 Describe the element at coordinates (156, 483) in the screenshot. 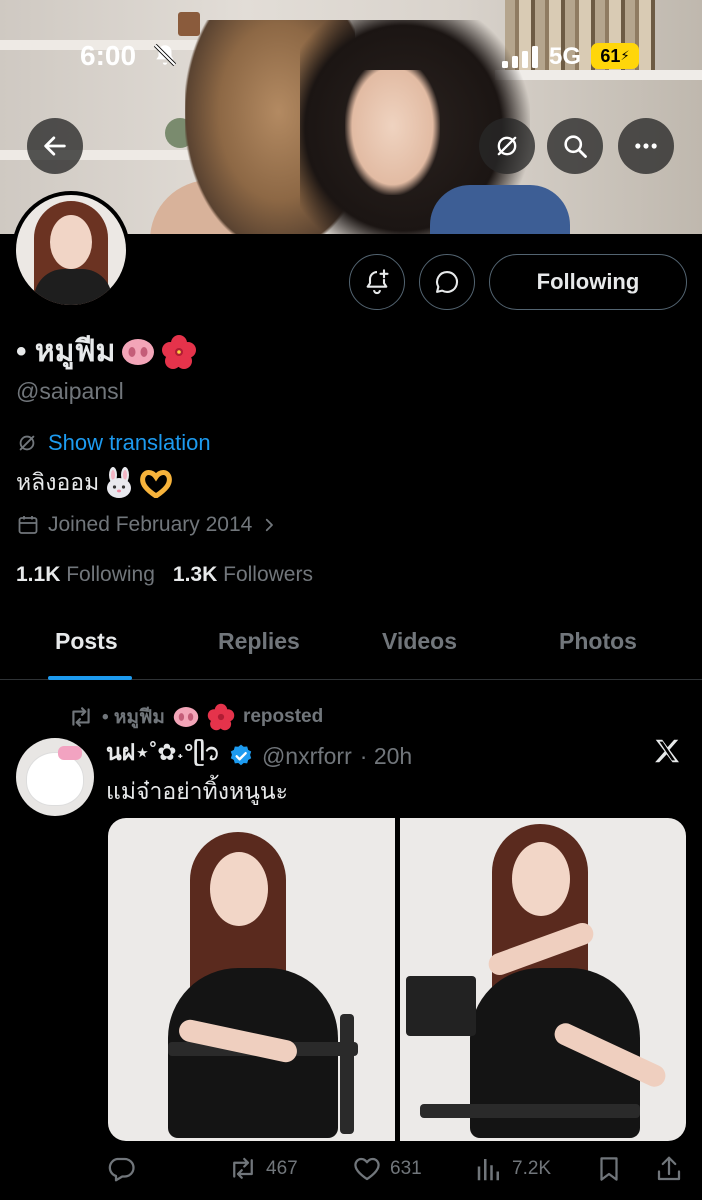

I see `heart-hands-emoji-icon` at that location.